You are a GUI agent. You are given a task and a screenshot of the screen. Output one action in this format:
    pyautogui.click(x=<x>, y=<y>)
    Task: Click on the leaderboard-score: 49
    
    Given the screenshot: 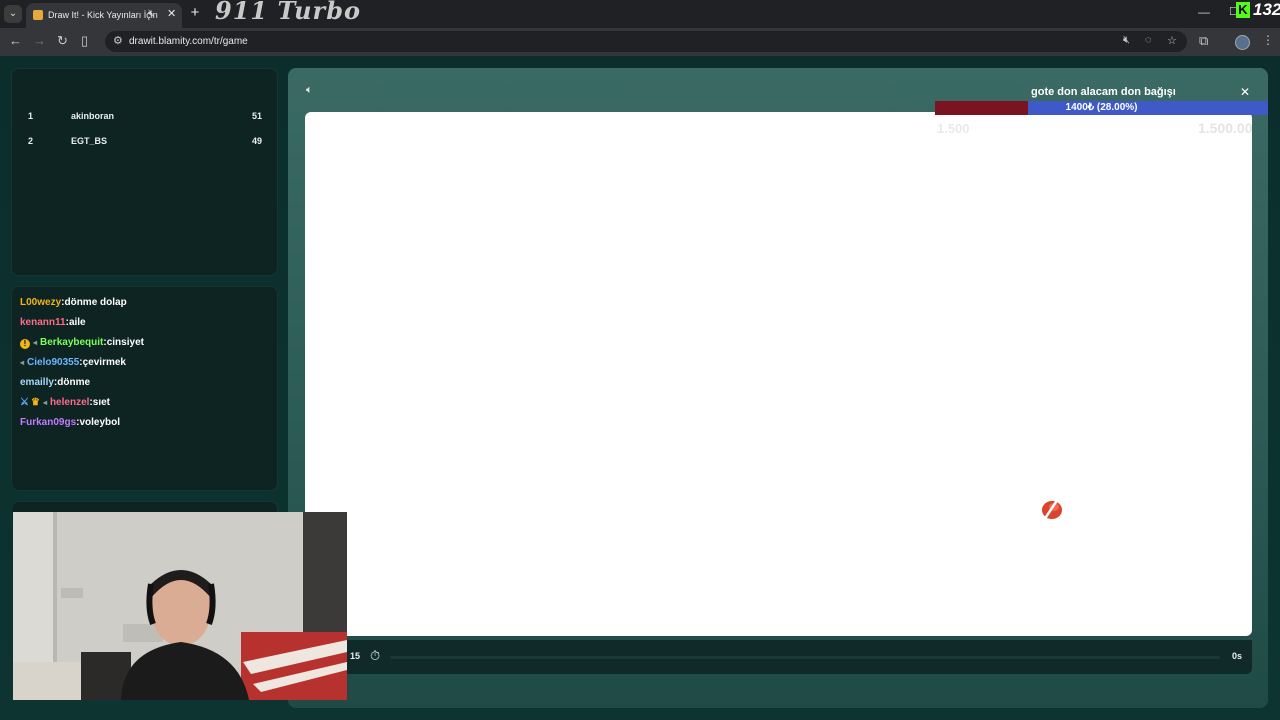 What is the action you would take?
    pyautogui.click(x=256, y=141)
    